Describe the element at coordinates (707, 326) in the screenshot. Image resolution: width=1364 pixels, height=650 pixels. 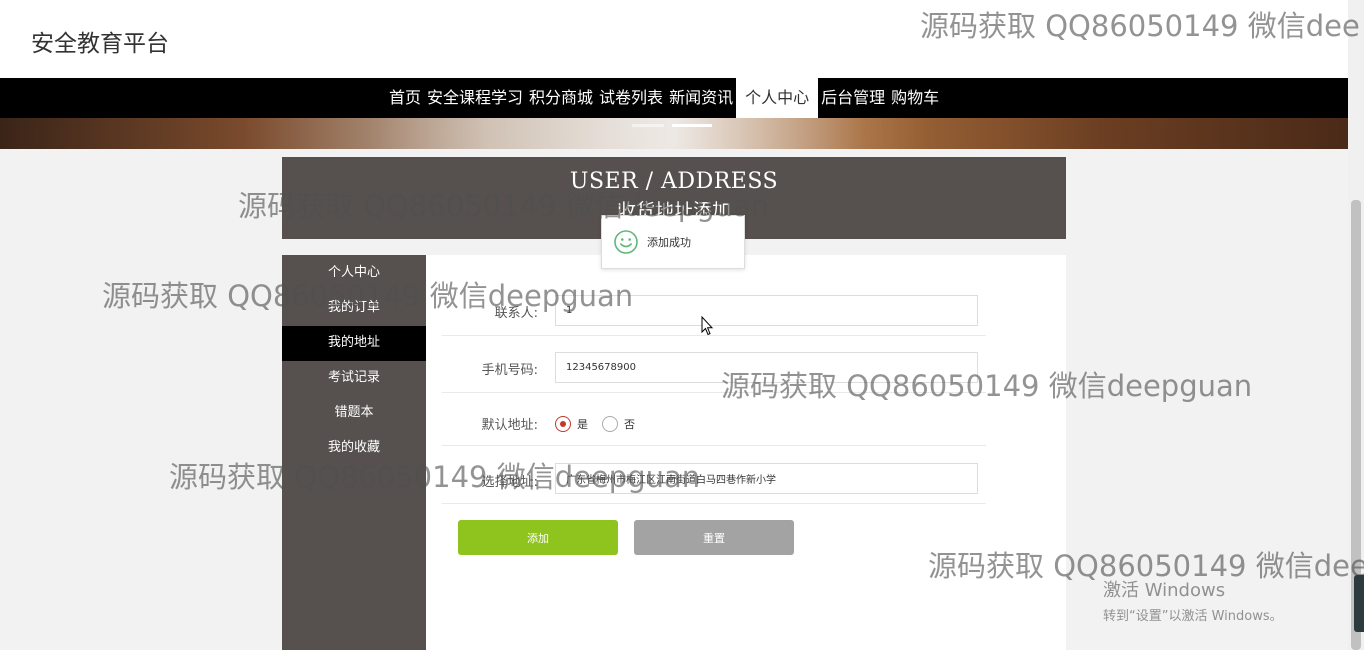
I see `mouse-cursor-icon` at that location.